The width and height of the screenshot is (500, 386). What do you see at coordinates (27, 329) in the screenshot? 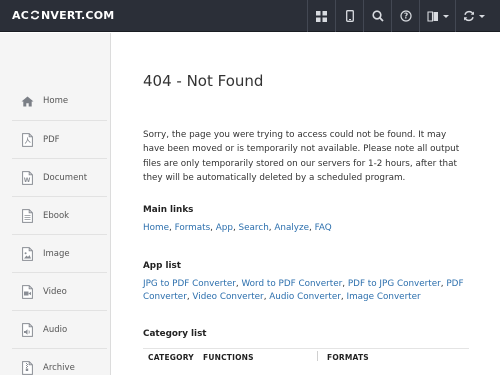
I see `audio-file-icon` at bounding box center [27, 329].